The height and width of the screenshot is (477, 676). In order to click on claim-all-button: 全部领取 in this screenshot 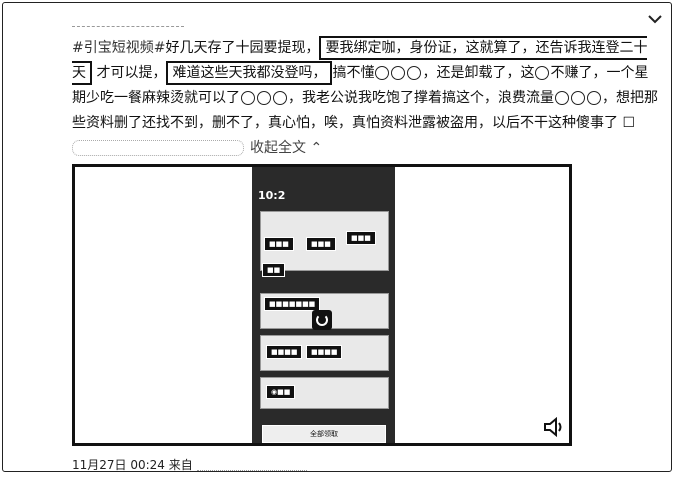, I will do `click(324, 434)`.